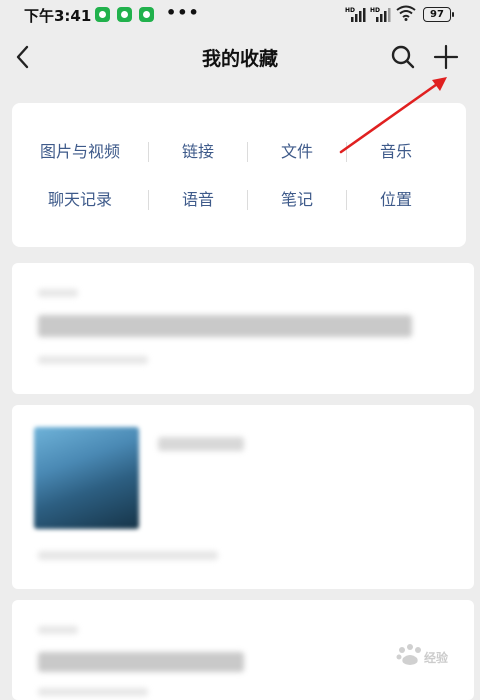 The height and width of the screenshot is (700, 480). Describe the element at coordinates (406, 13) in the screenshot. I see `wifi-icon` at that location.